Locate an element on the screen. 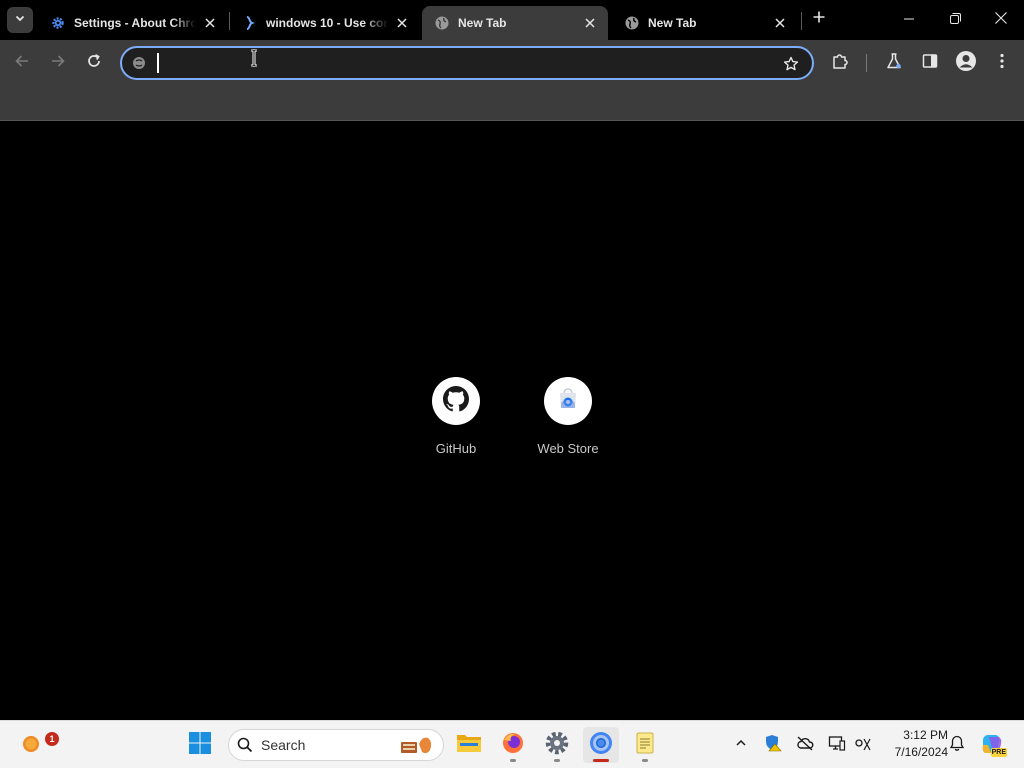 Image resolution: width=1024 pixels, height=768 pixels. tab-title: Settings - About Chrome is located at coordinates (135, 23).